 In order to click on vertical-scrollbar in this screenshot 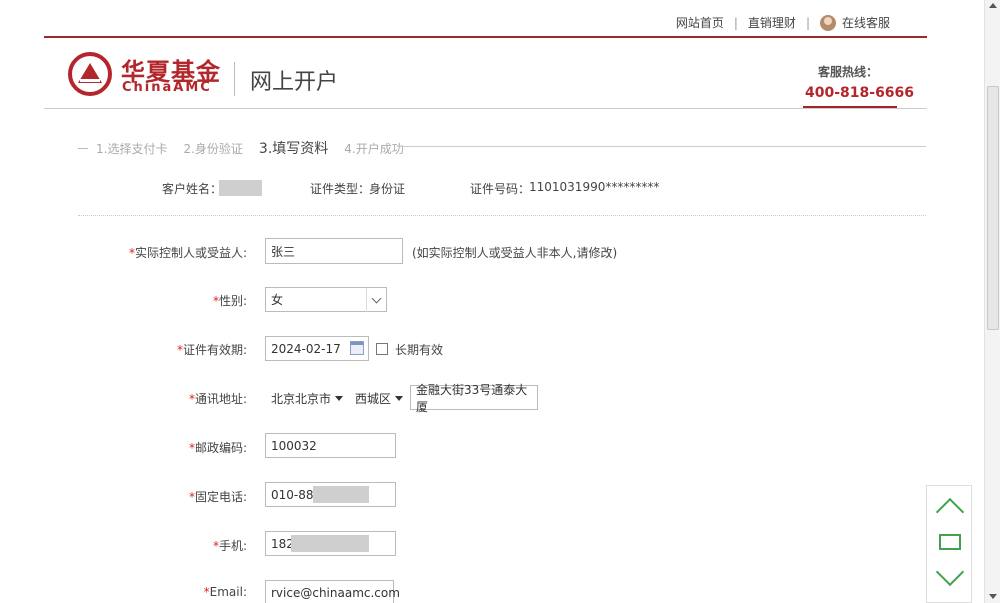, I will do `click(992, 301)`.